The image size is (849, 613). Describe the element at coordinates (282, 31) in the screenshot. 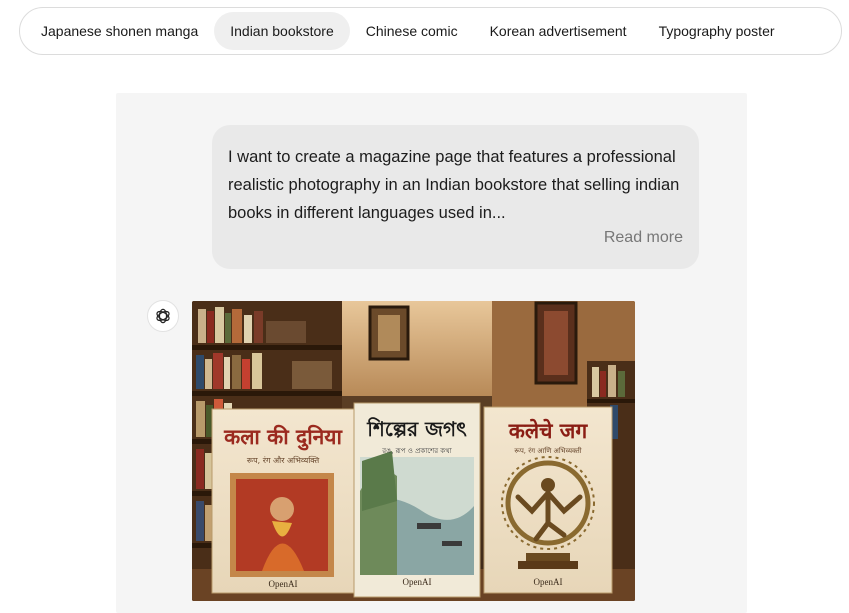

I see `tab-indian-bookstore: Indian bookstore` at that location.